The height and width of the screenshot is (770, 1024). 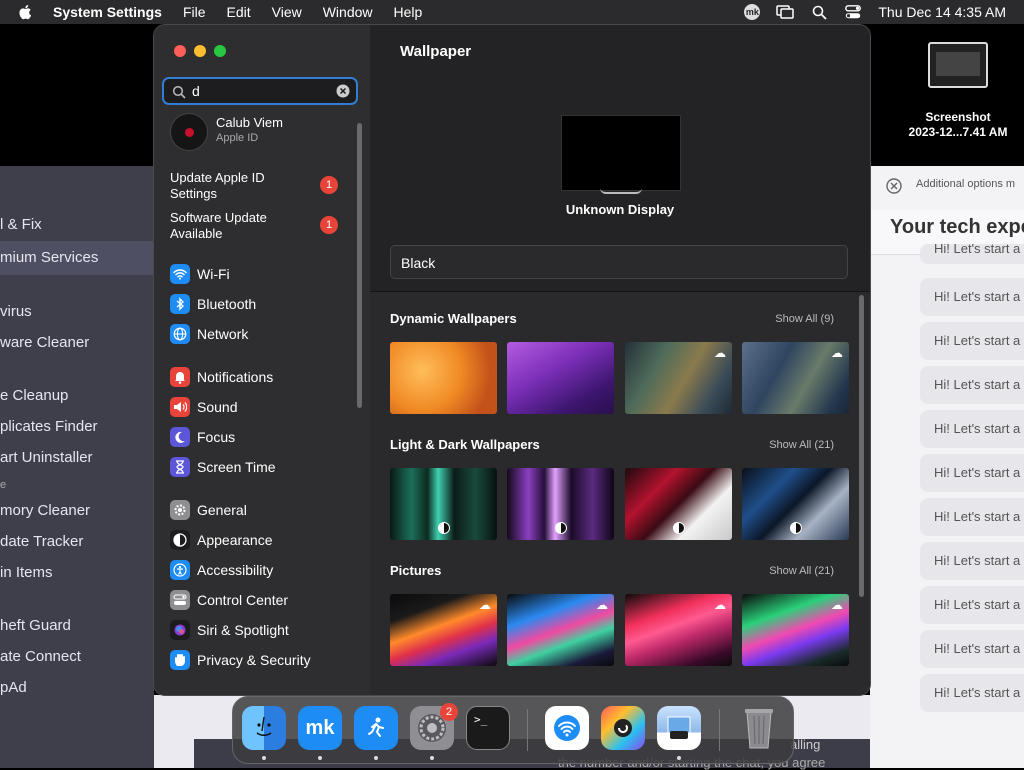 What do you see at coordinates (894, 186) in the screenshot?
I see `close-icon` at bounding box center [894, 186].